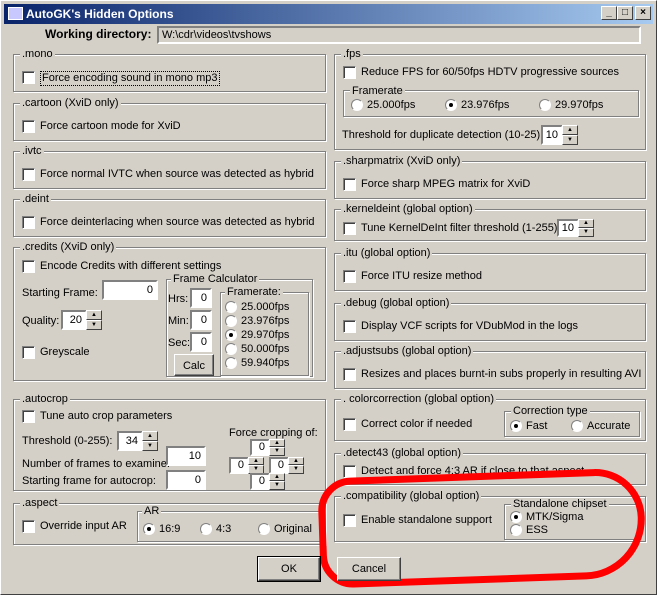 The image size is (657, 595). What do you see at coordinates (130, 441) in the screenshot?
I see `autocrop-threshold-input: 34` at bounding box center [130, 441].